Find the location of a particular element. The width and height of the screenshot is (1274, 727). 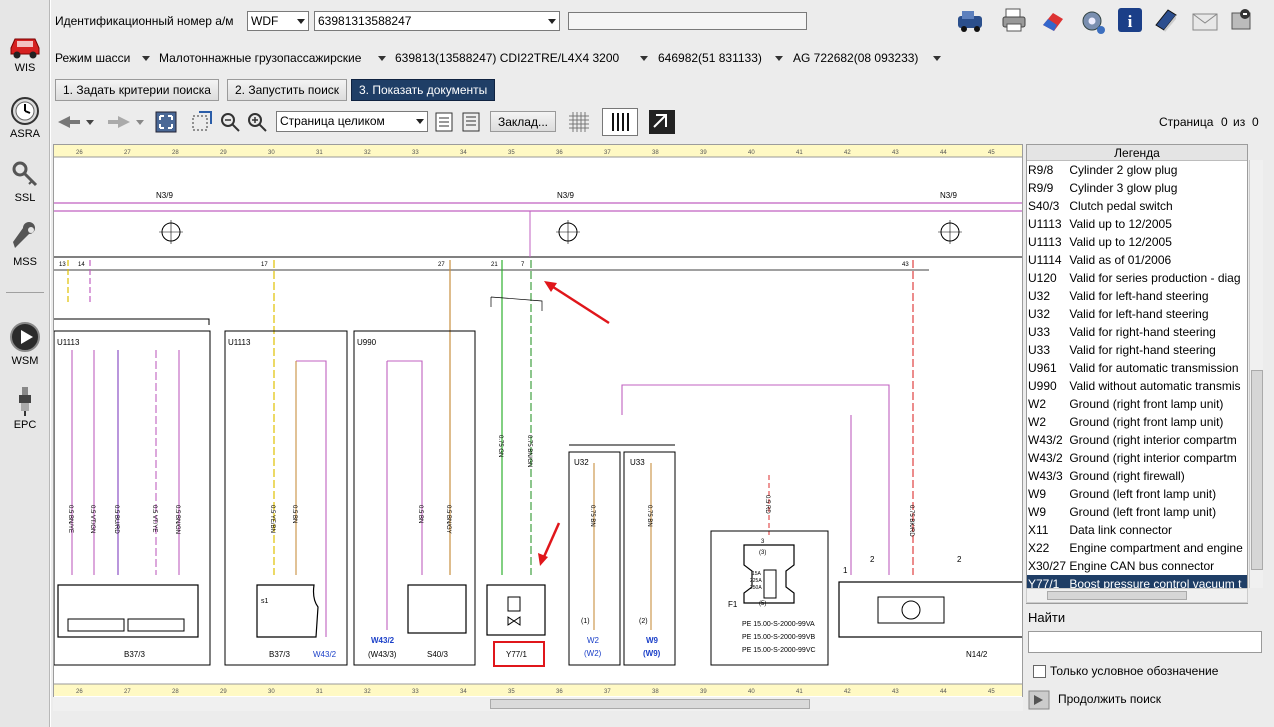

document-icon is located at coordinates (444, 122).